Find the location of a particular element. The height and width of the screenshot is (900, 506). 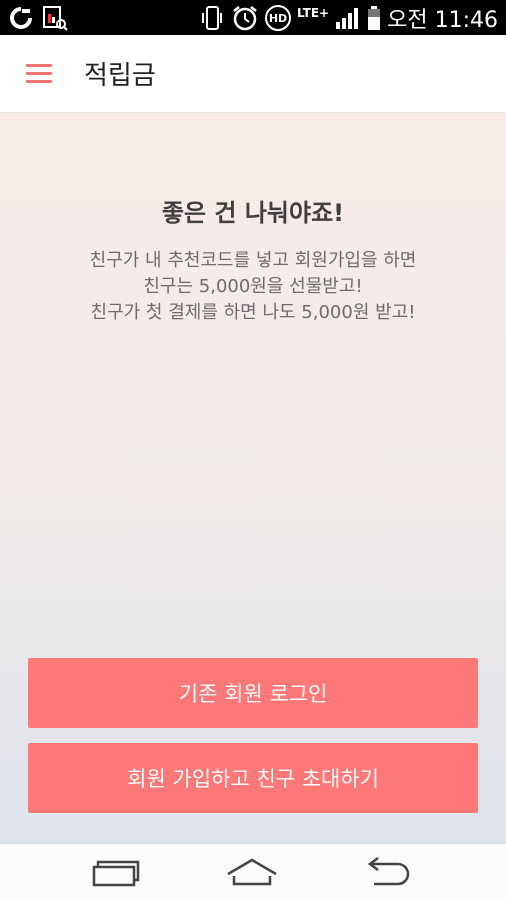

status-time: 오전 11:46 is located at coordinates (442, 20).